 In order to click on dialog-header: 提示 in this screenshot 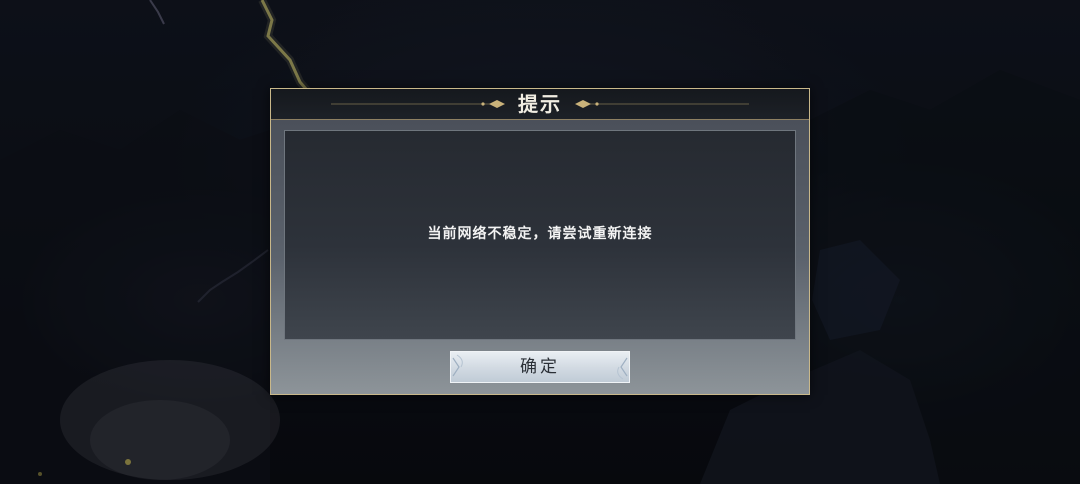, I will do `click(540, 104)`.